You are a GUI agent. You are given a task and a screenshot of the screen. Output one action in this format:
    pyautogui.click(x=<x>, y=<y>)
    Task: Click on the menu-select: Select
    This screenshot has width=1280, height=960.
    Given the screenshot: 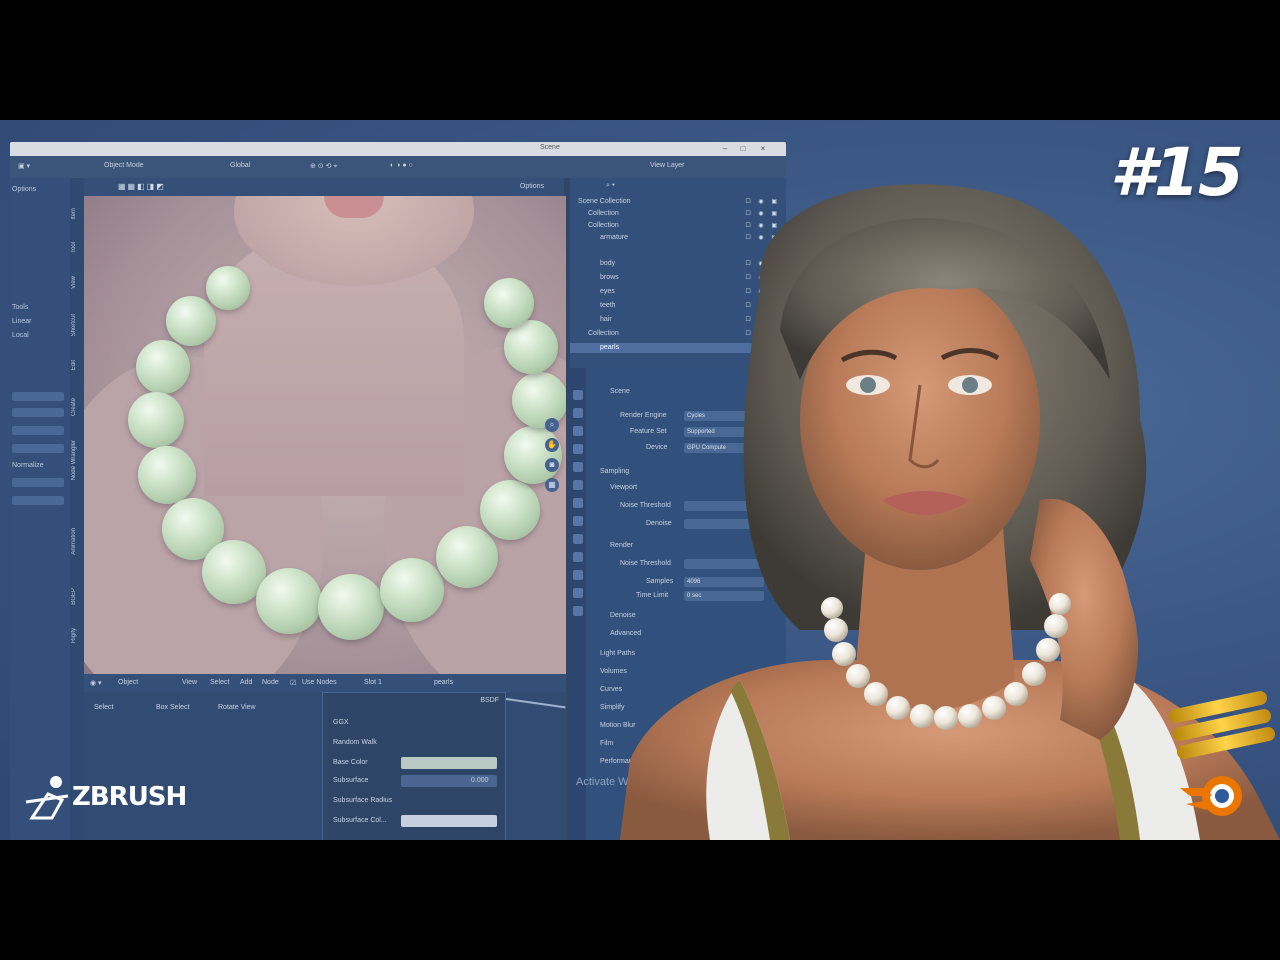 What is the action you would take?
    pyautogui.click(x=219, y=682)
    